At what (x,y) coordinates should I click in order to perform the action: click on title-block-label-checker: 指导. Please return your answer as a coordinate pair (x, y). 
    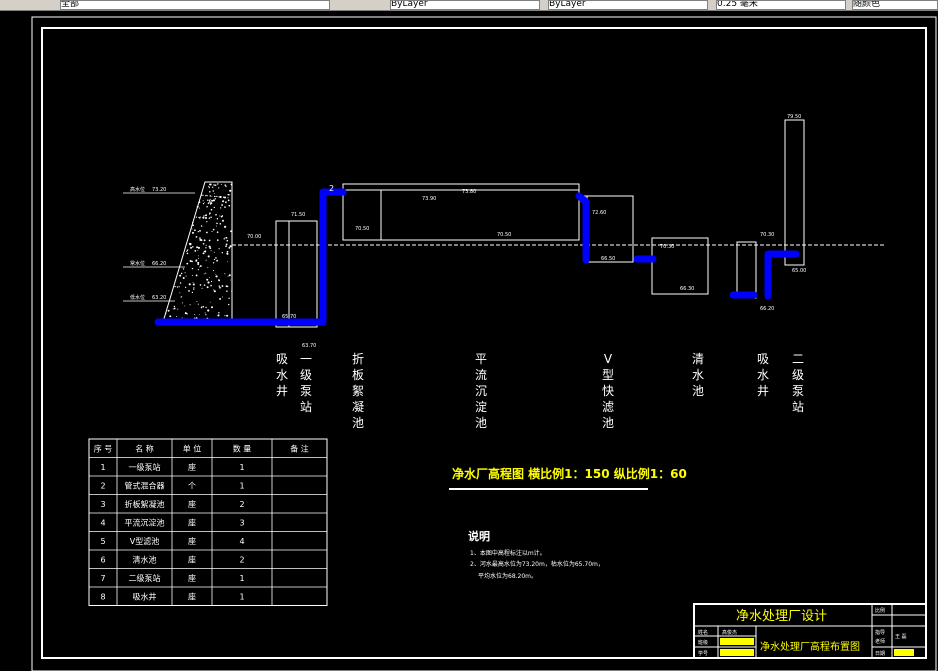
    Looking at the image, I should click on (880, 632).